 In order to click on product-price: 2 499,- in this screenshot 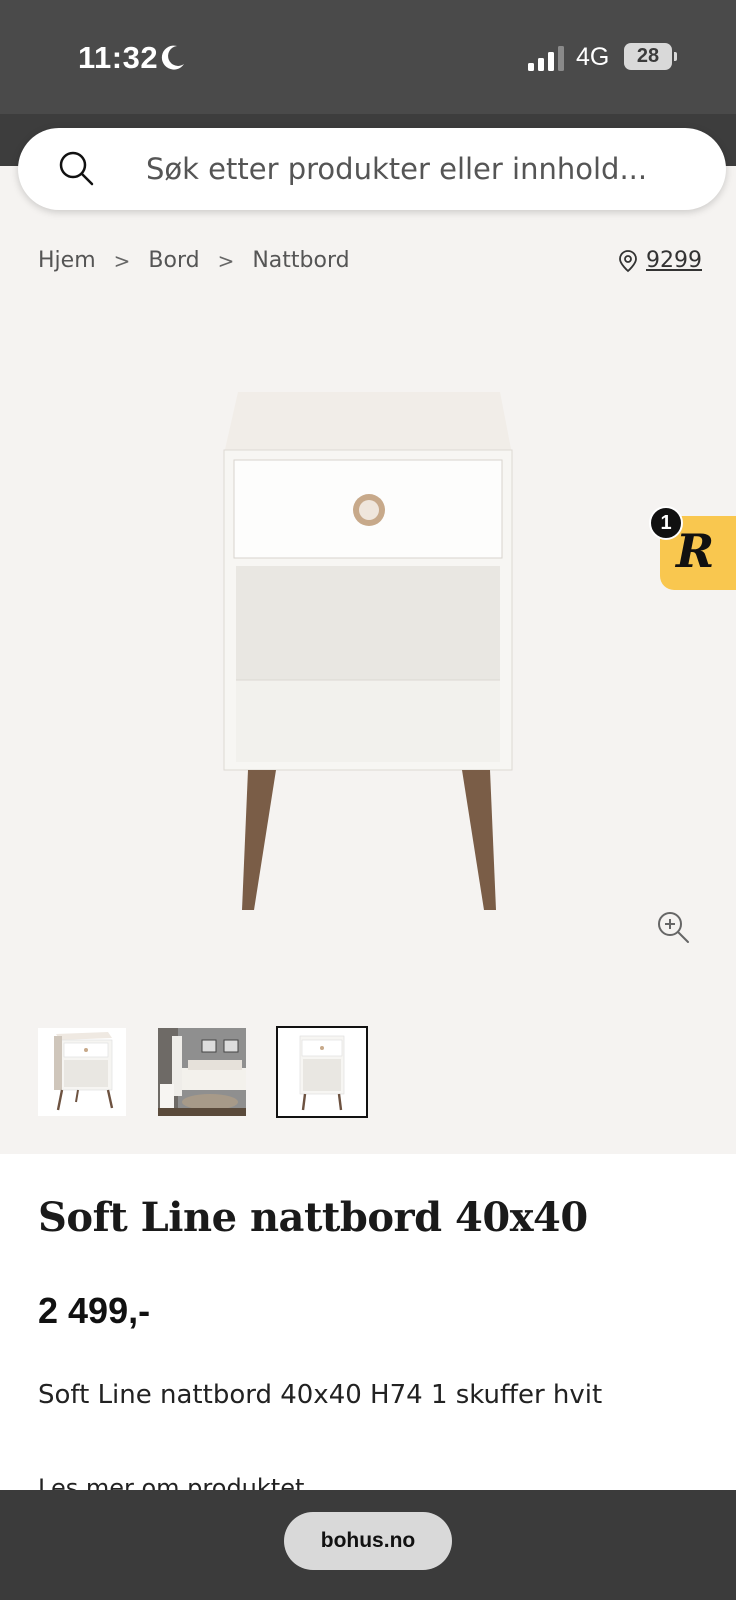, I will do `click(94, 1310)`.